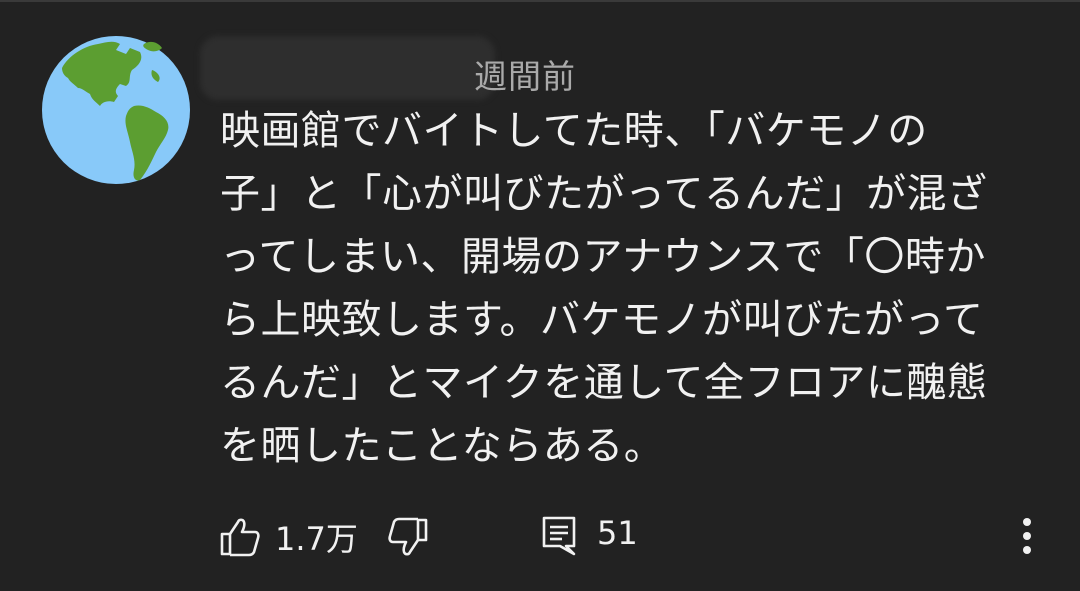 The width and height of the screenshot is (1080, 591). I want to click on like-button, so click(240, 536).